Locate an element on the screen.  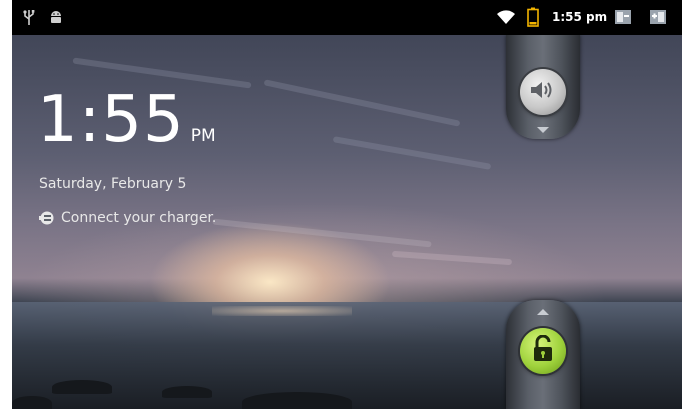
wifi-icon is located at coordinates (506, 17).